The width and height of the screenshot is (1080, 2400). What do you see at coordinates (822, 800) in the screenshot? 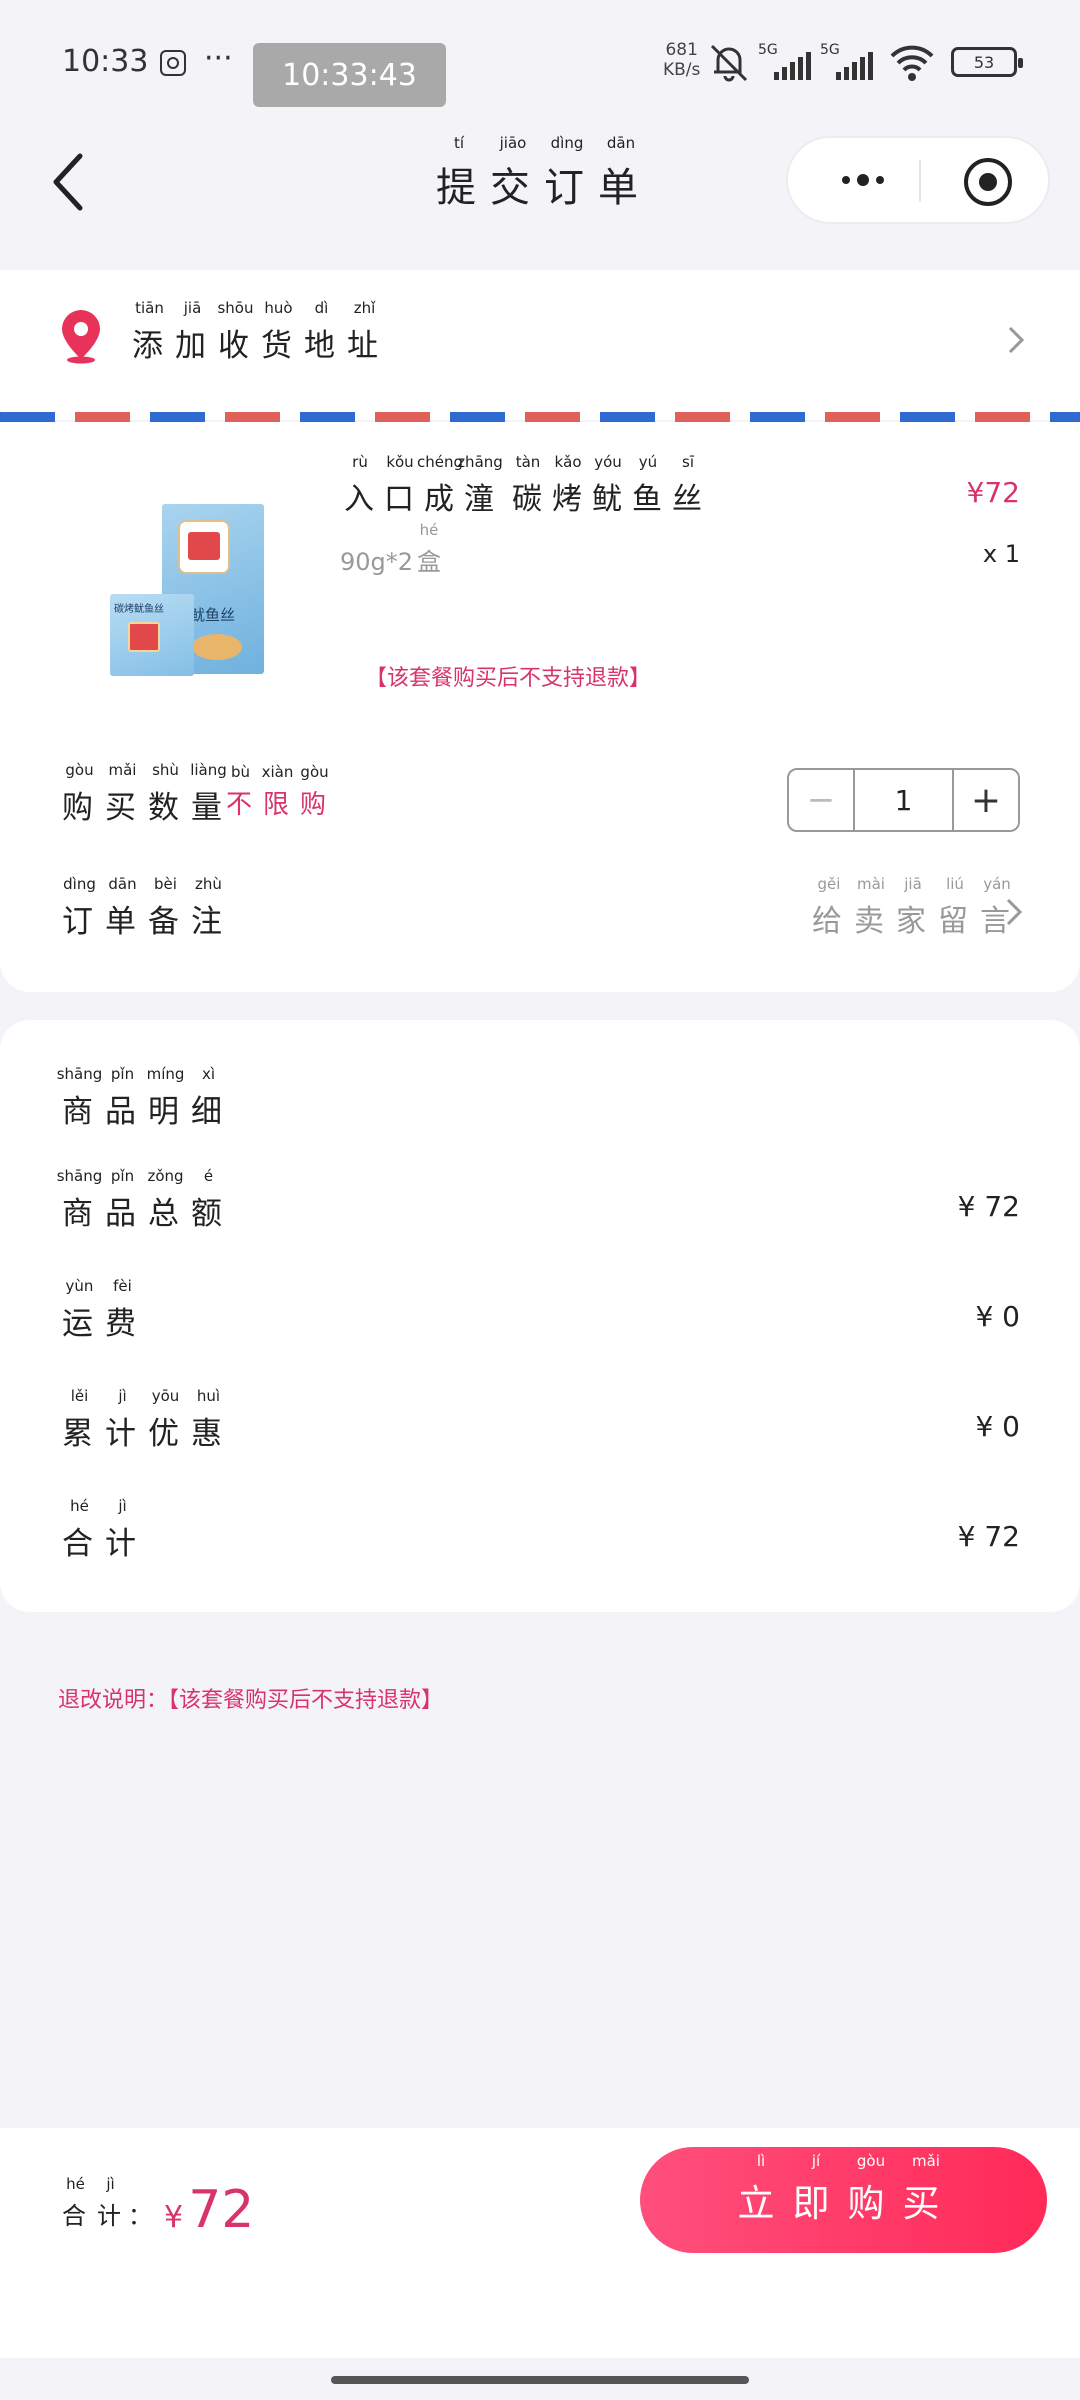
I see `decrease-button: −` at bounding box center [822, 800].